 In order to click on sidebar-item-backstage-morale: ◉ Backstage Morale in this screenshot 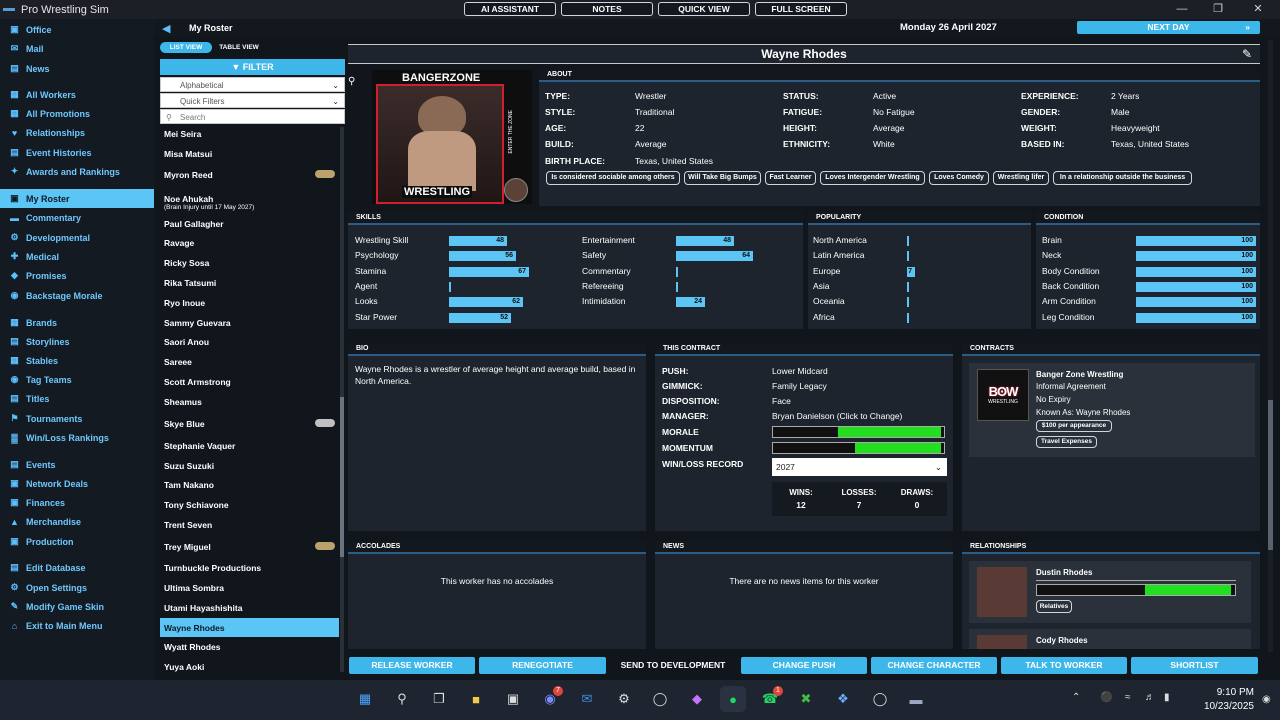, I will do `click(77, 295)`.